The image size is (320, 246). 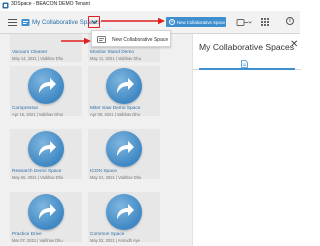 What do you see at coordinates (201, 22) in the screenshot?
I see `new-space-button-label: New Collaborative Space` at bounding box center [201, 22].